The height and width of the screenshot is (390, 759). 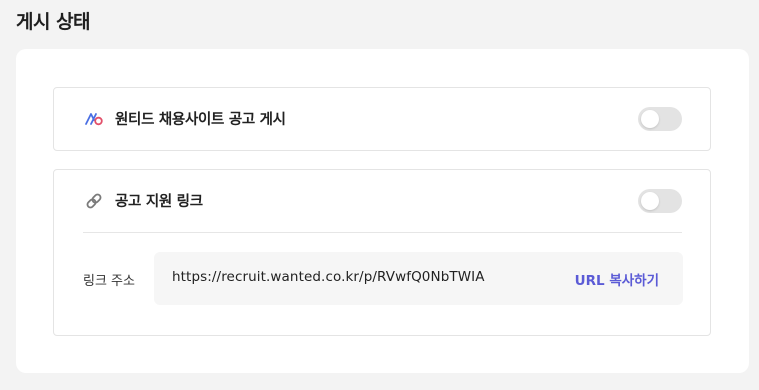 I want to click on apply-link-label: 공고 지원 링크, so click(x=159, y=202).